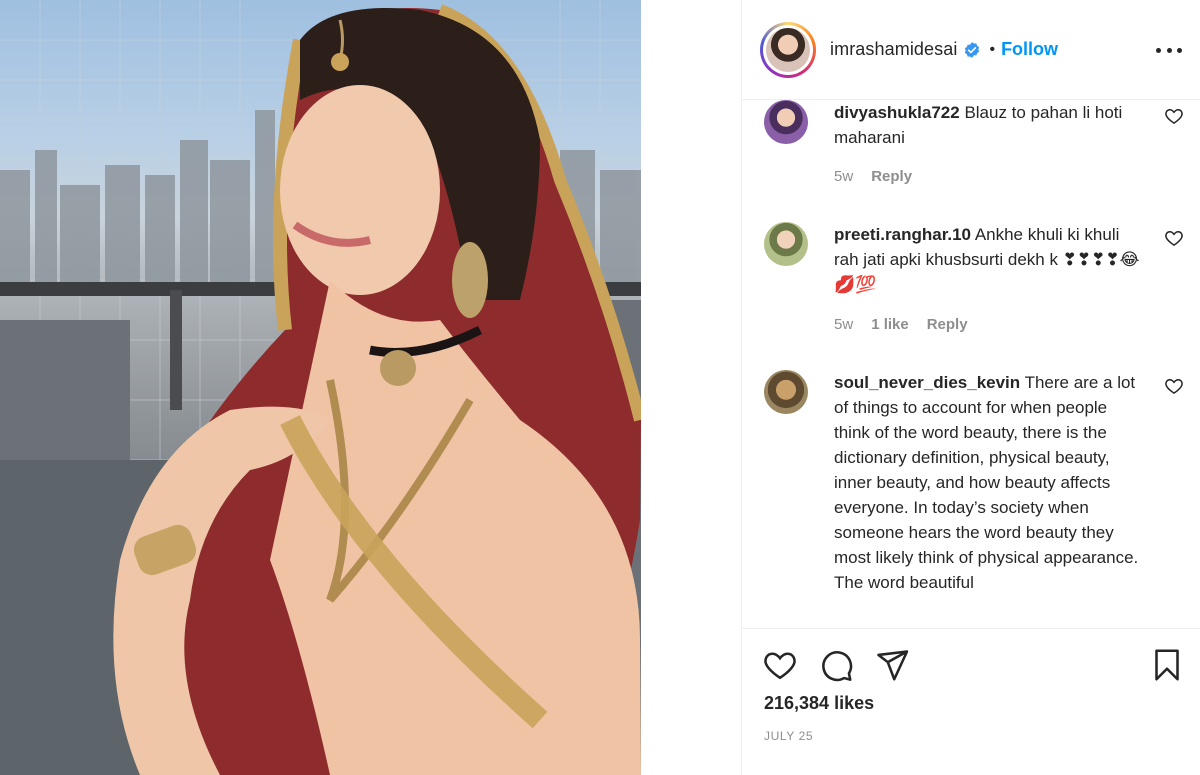 The width and height of the screenshot is (1200, 775). I want to click on avatar-image, so click(788, 49).